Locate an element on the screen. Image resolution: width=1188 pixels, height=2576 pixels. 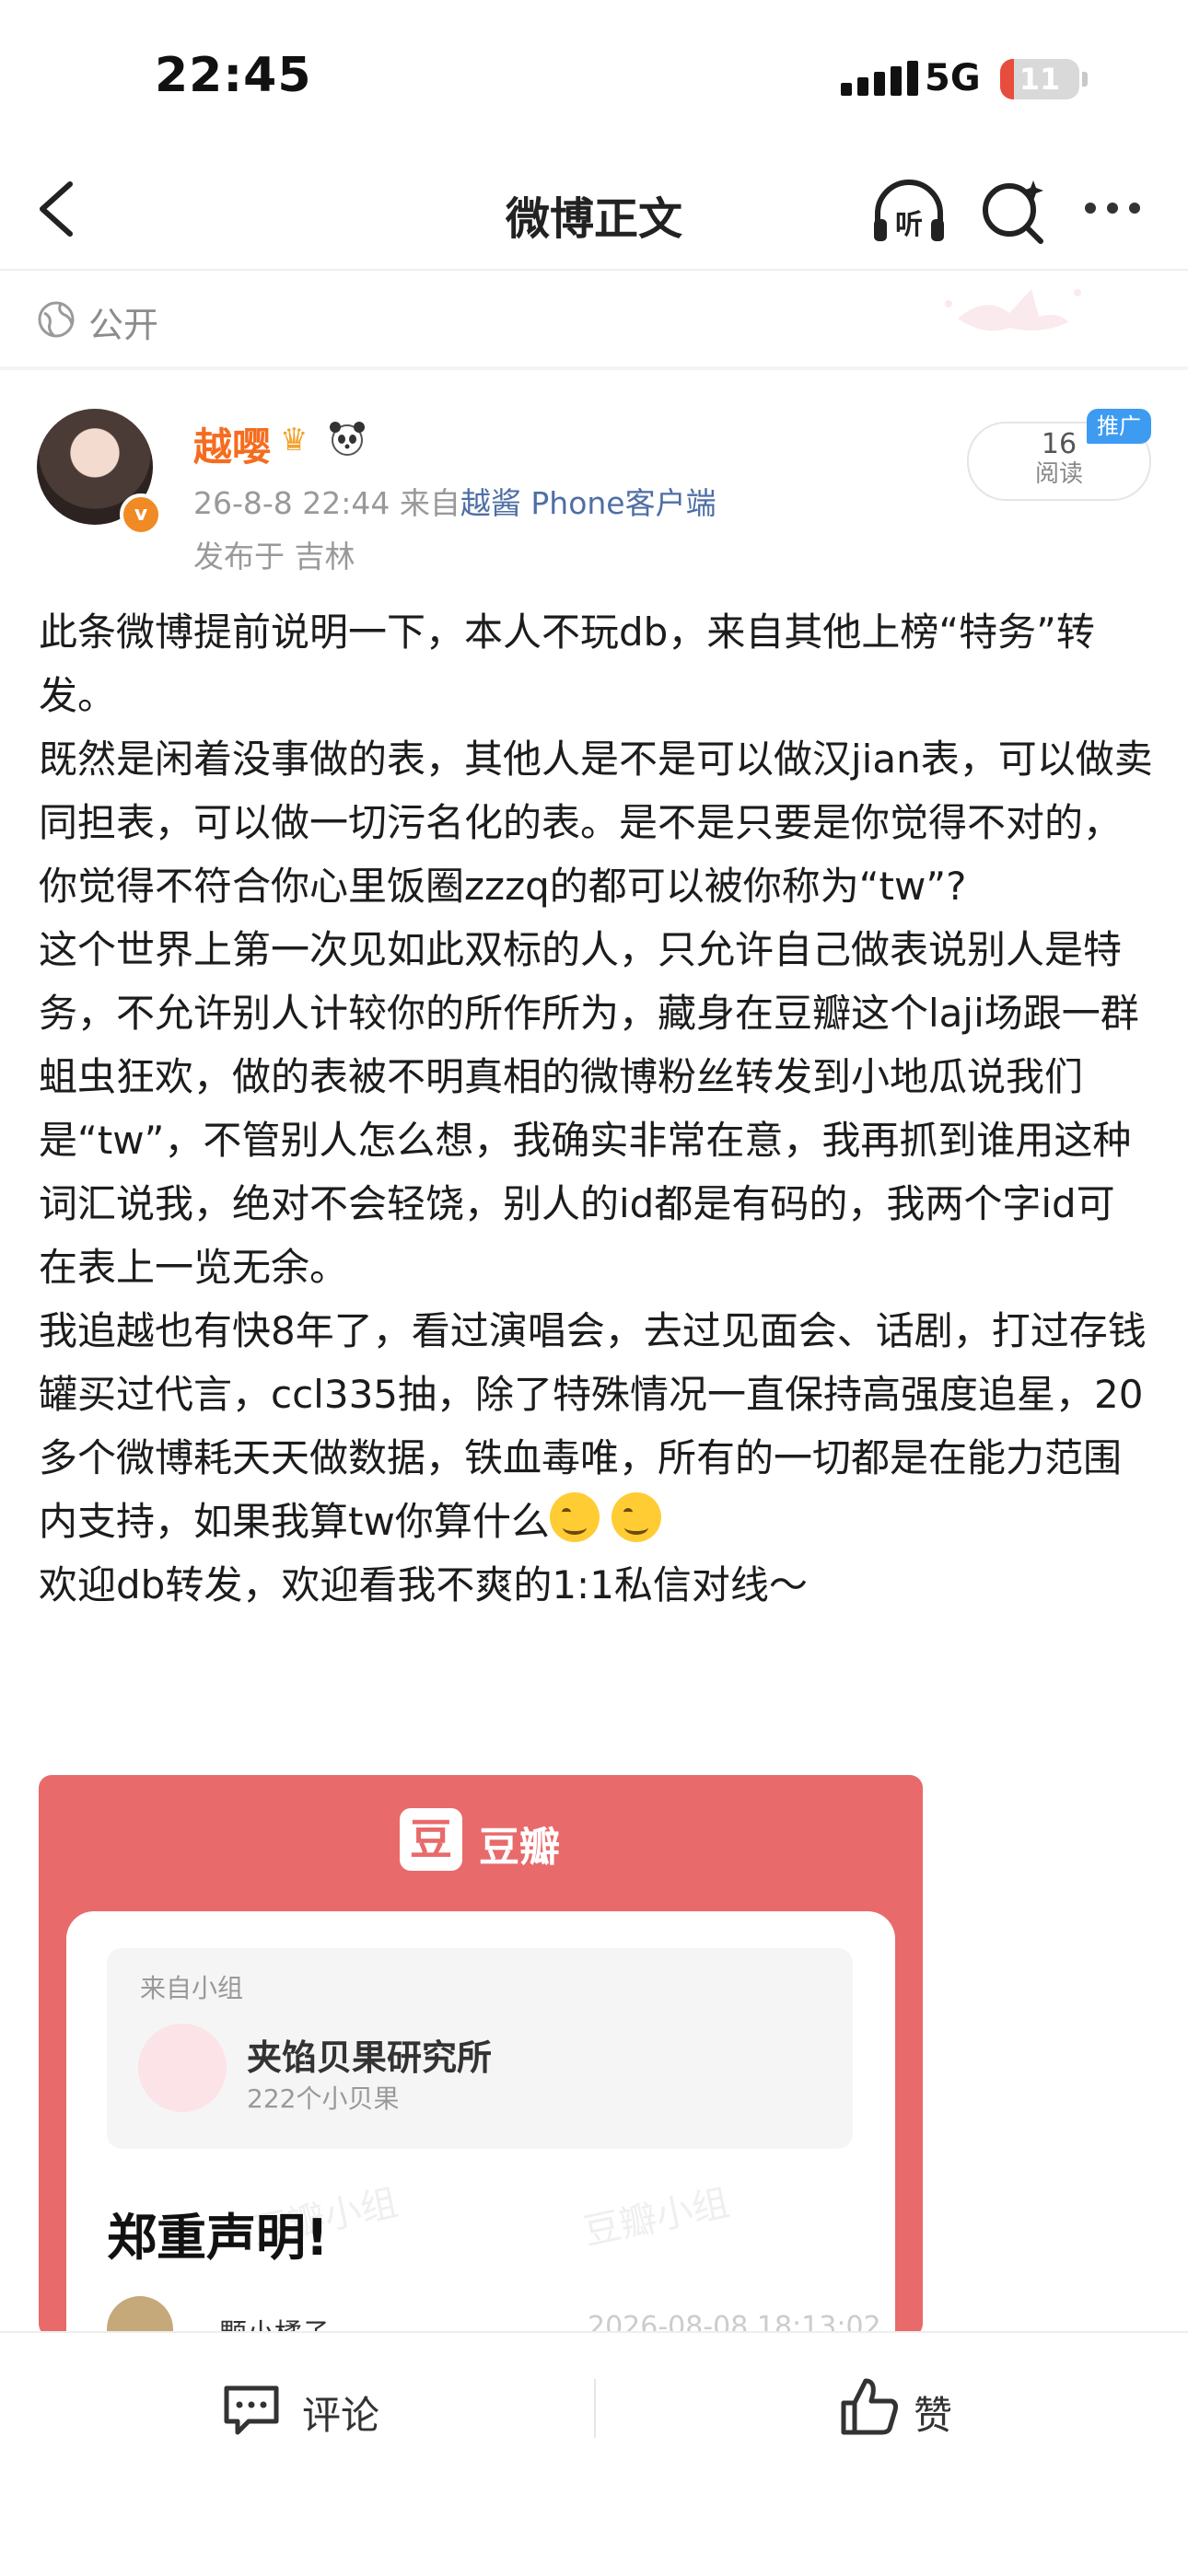
network-type: 5G is located at coordinates (953, 78).